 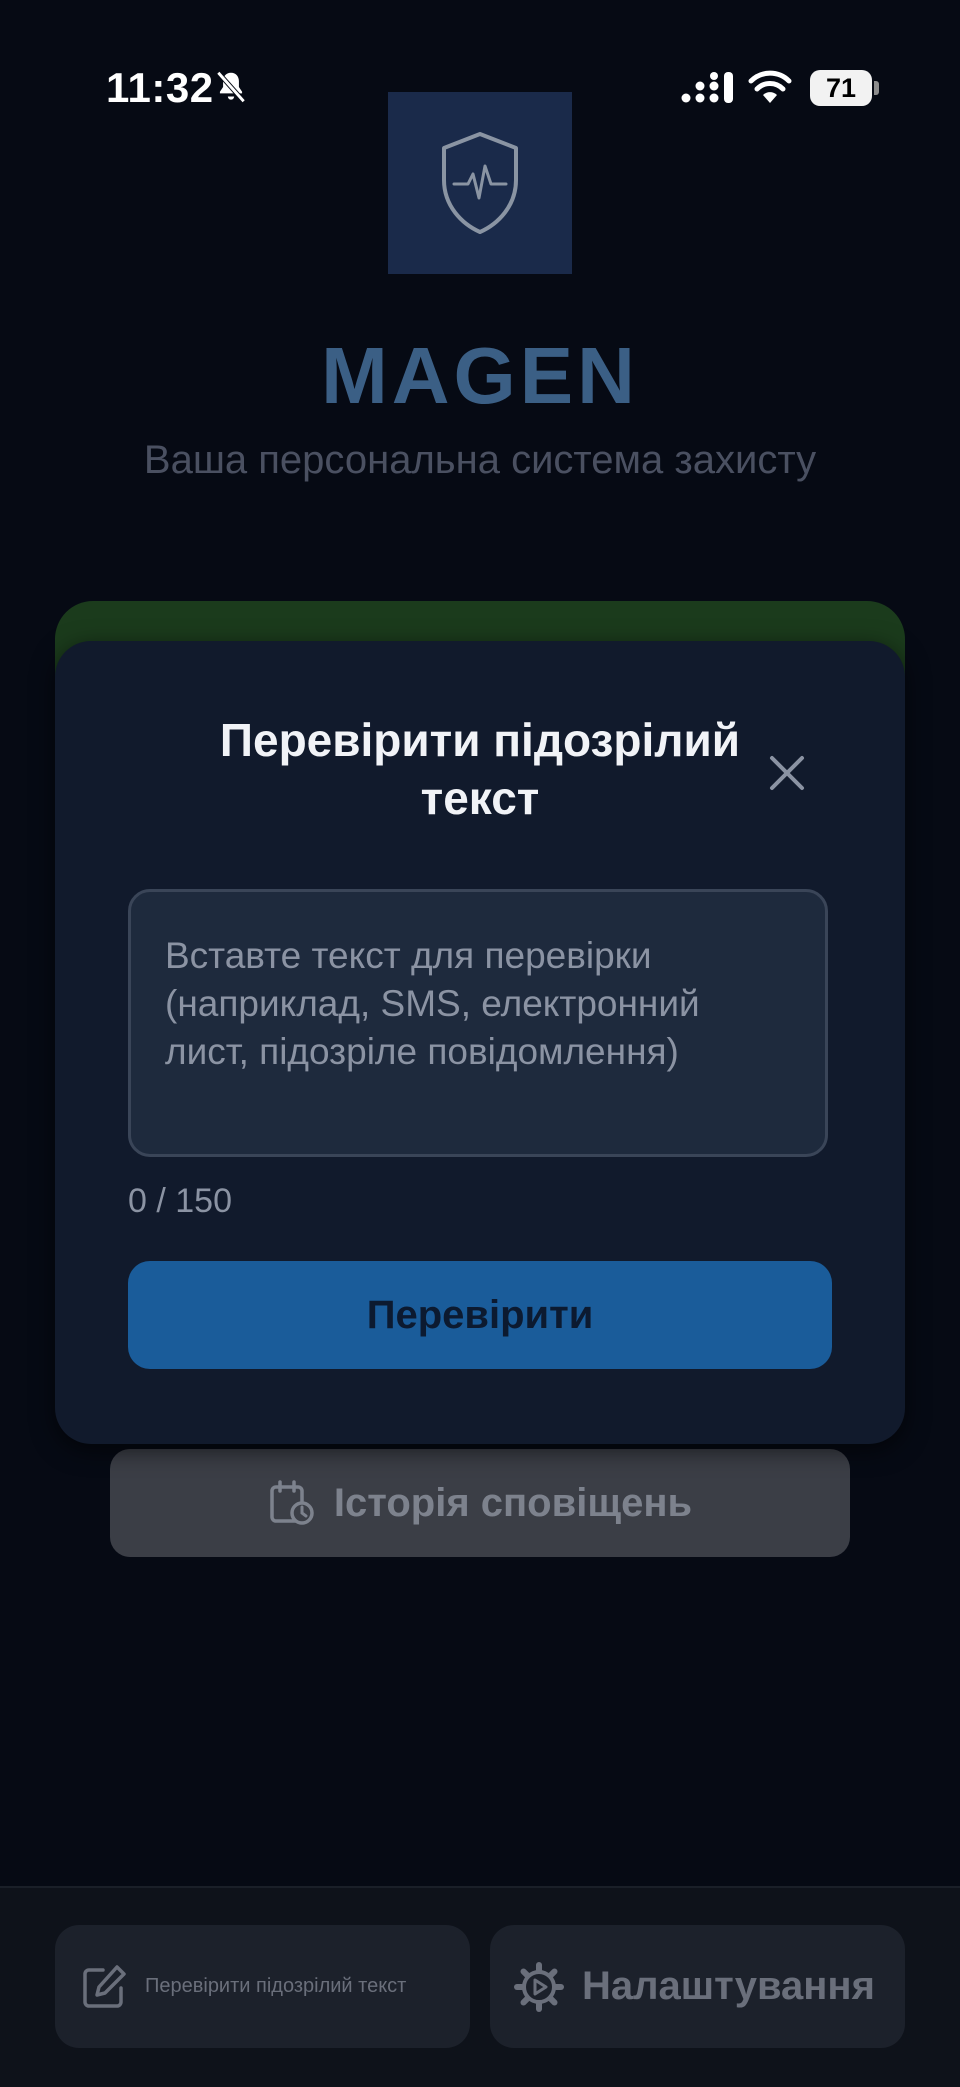 I want to click on gear-icon, so click(x=539, y=1986).